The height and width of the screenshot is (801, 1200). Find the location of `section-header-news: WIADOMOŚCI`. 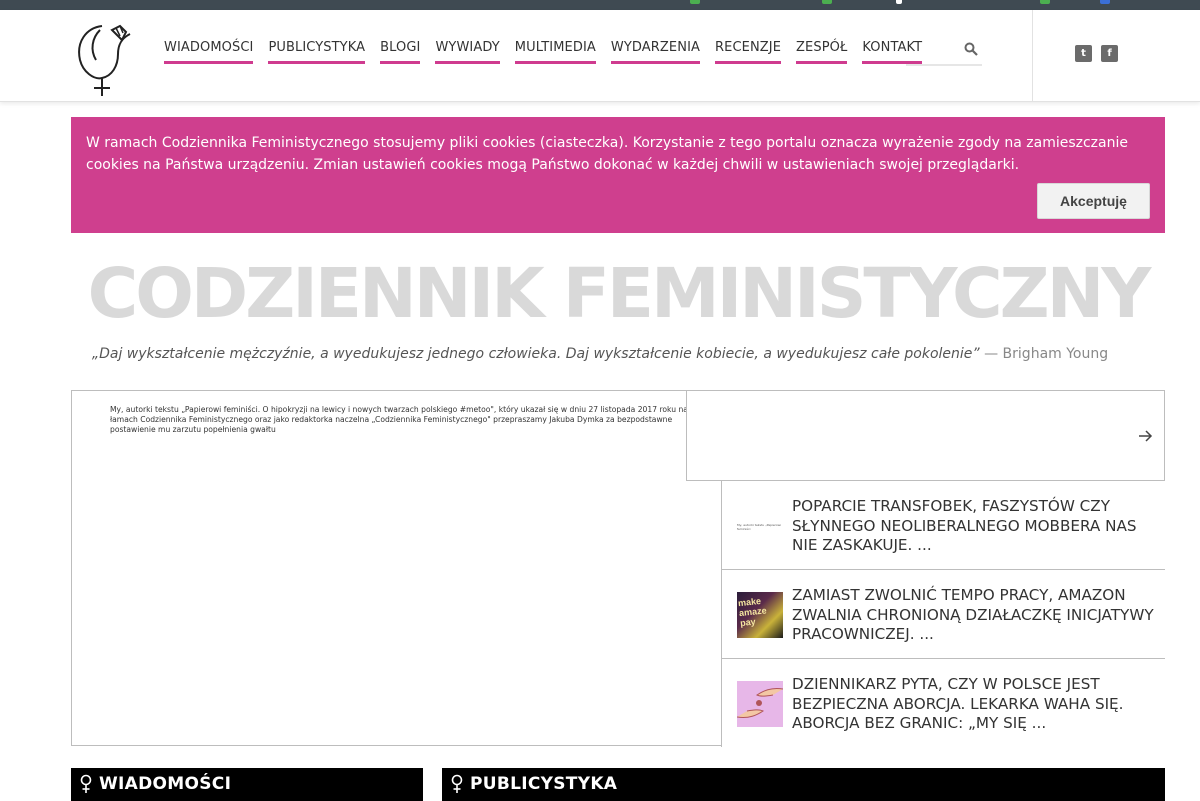

section-header-news: WIADOMOŚCI is located at coordinates (247, 784).